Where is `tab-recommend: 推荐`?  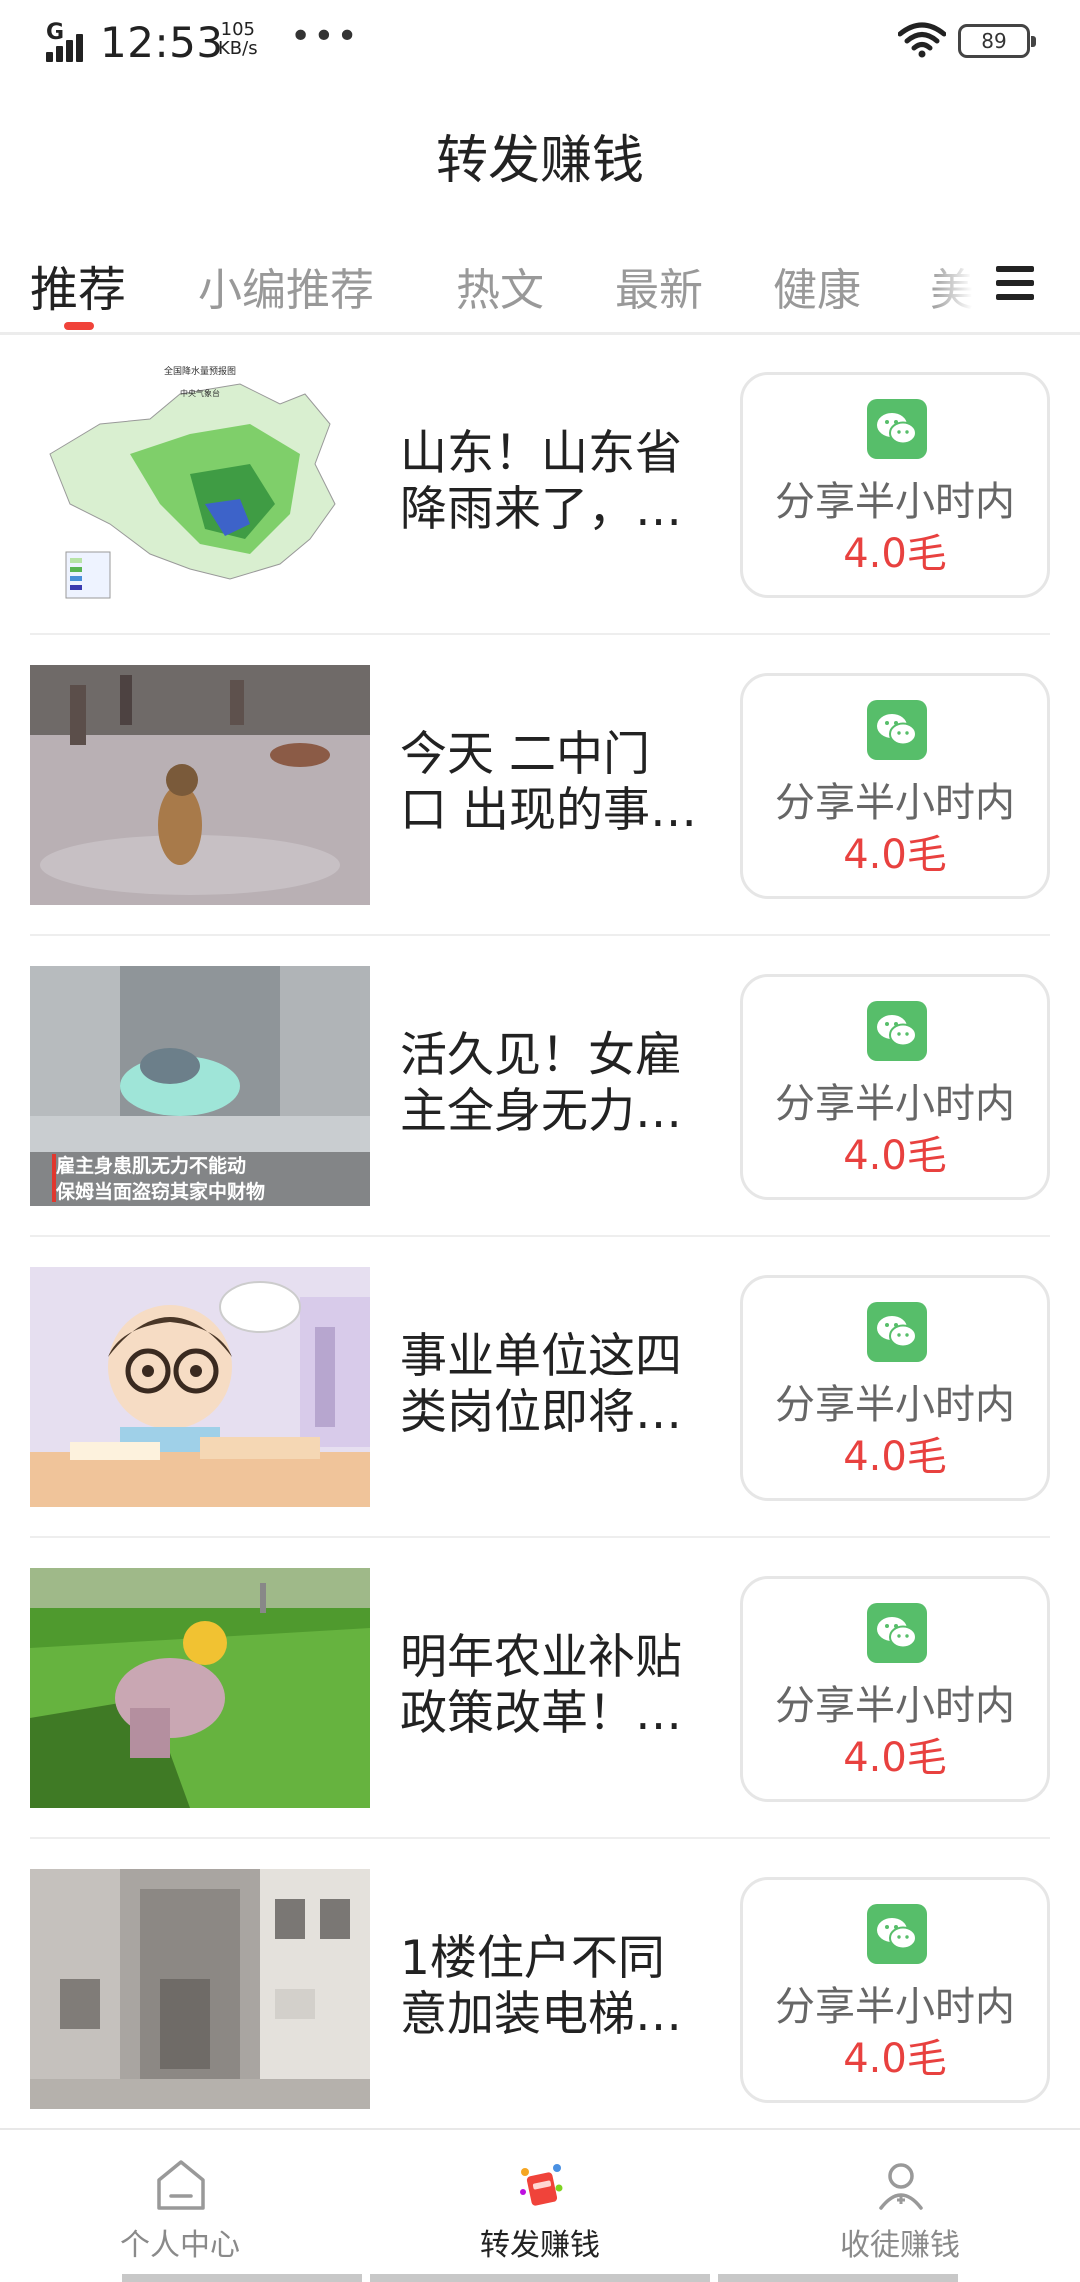
tab-recommend: 推荐 is located at coordinates (78, 285).